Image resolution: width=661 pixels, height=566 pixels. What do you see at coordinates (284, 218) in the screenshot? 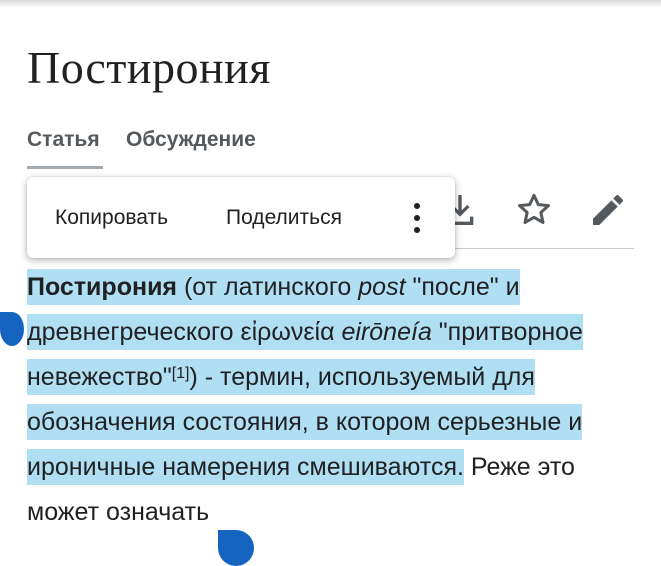
I see `share-button: Поделиться` at bounding box center [284, 218].